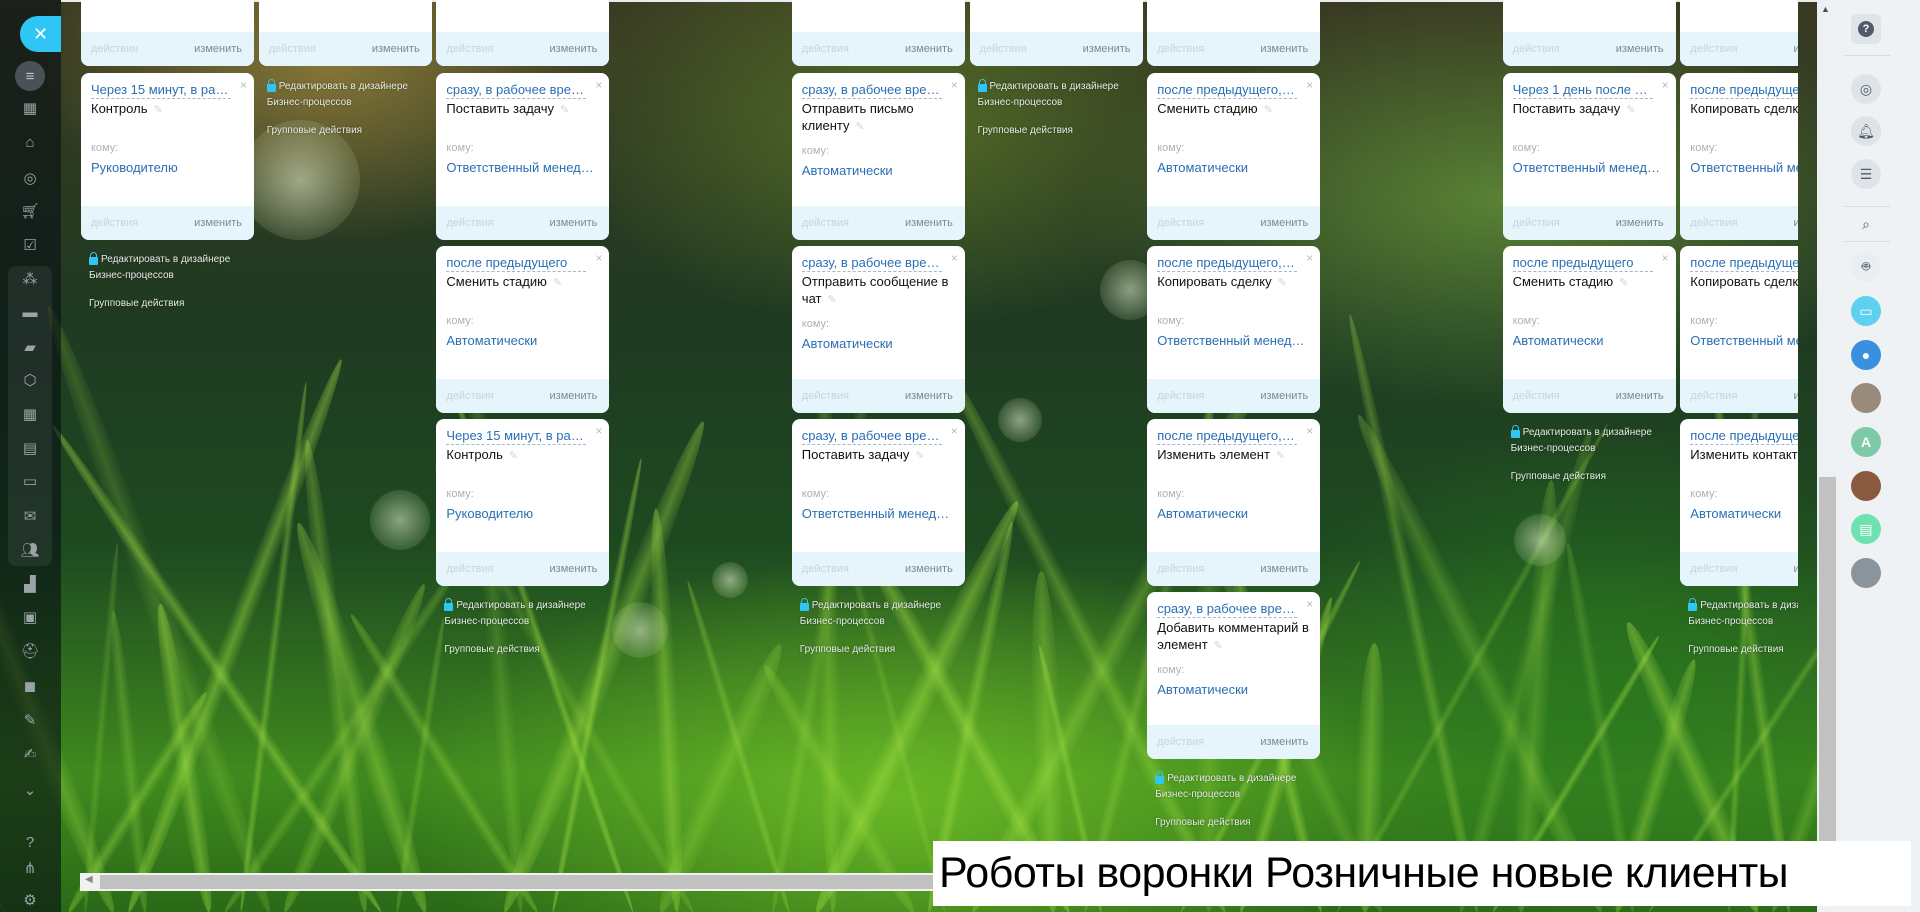  I want to click on sitemap-button: ⋔, so click(30, 868).